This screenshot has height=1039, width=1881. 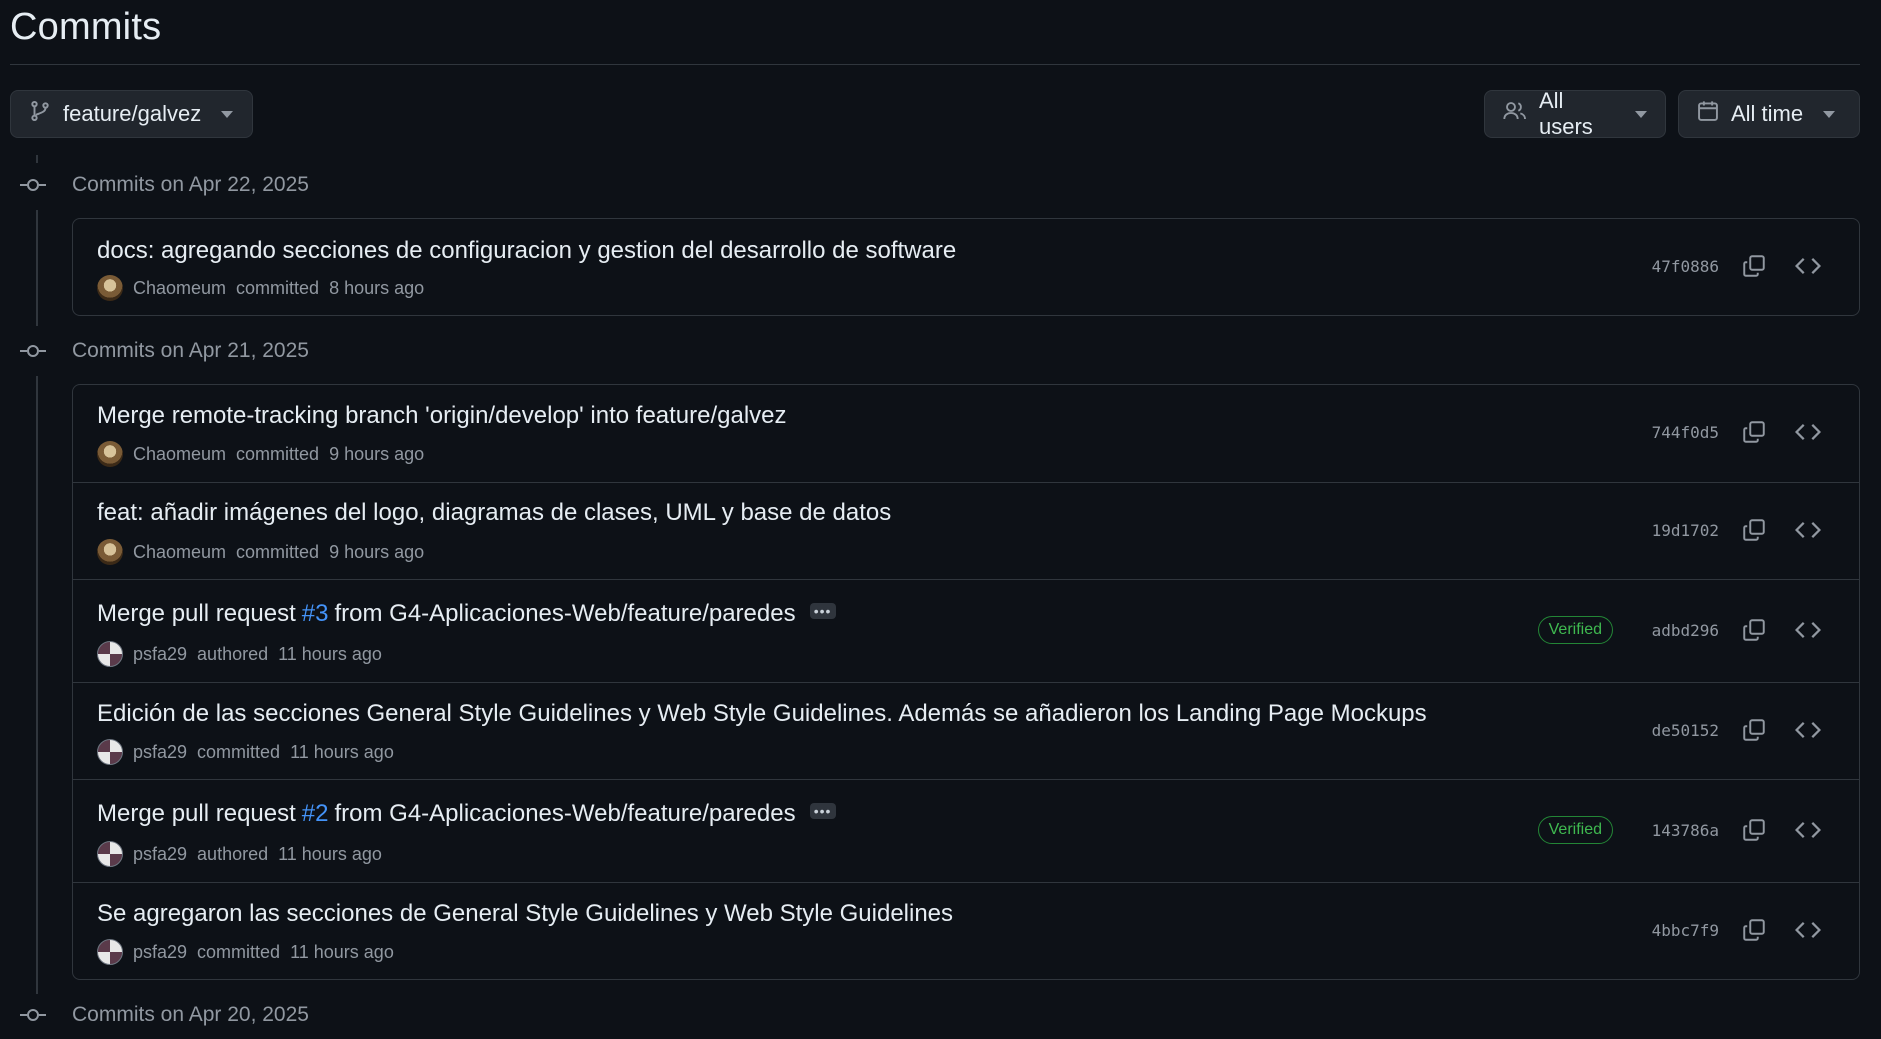 I want to click on commit-sha-link: 19d1702, so click(x=1685, y=530).